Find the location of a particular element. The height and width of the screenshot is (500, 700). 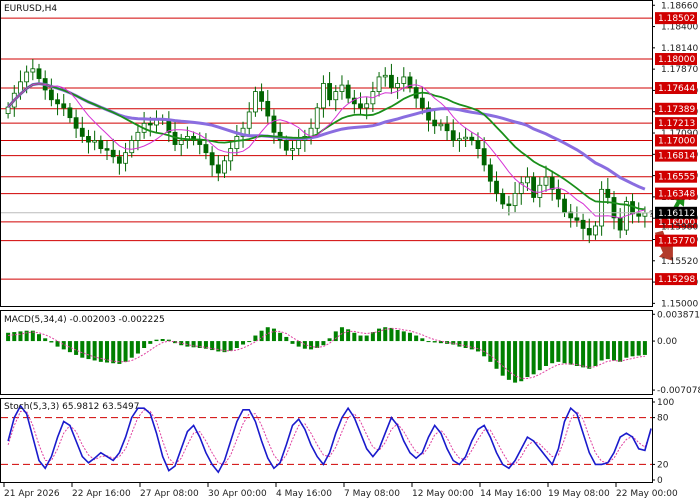

price-tick-label: 1.15000 is located at coordinates (679, 304).